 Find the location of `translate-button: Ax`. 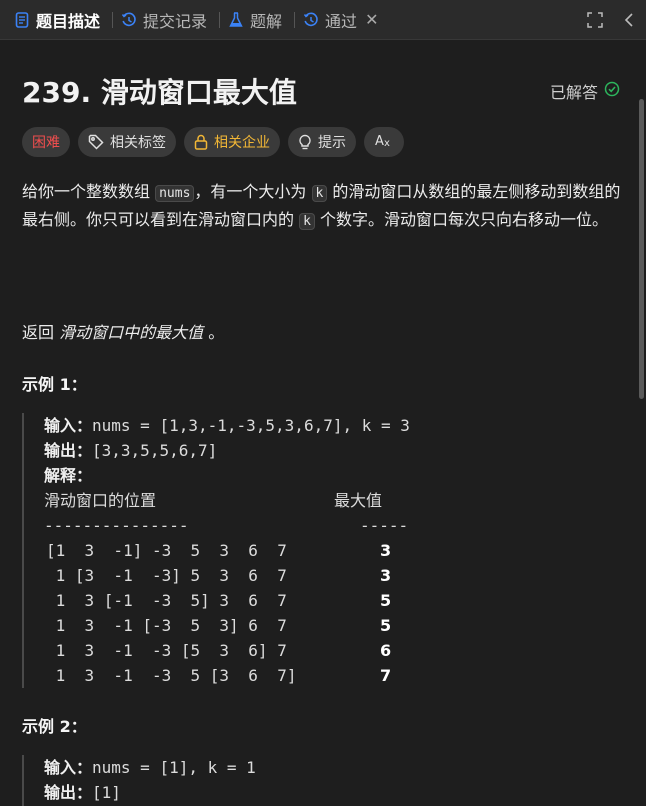

translate-button: Ax is located at coordinates (384, 142).